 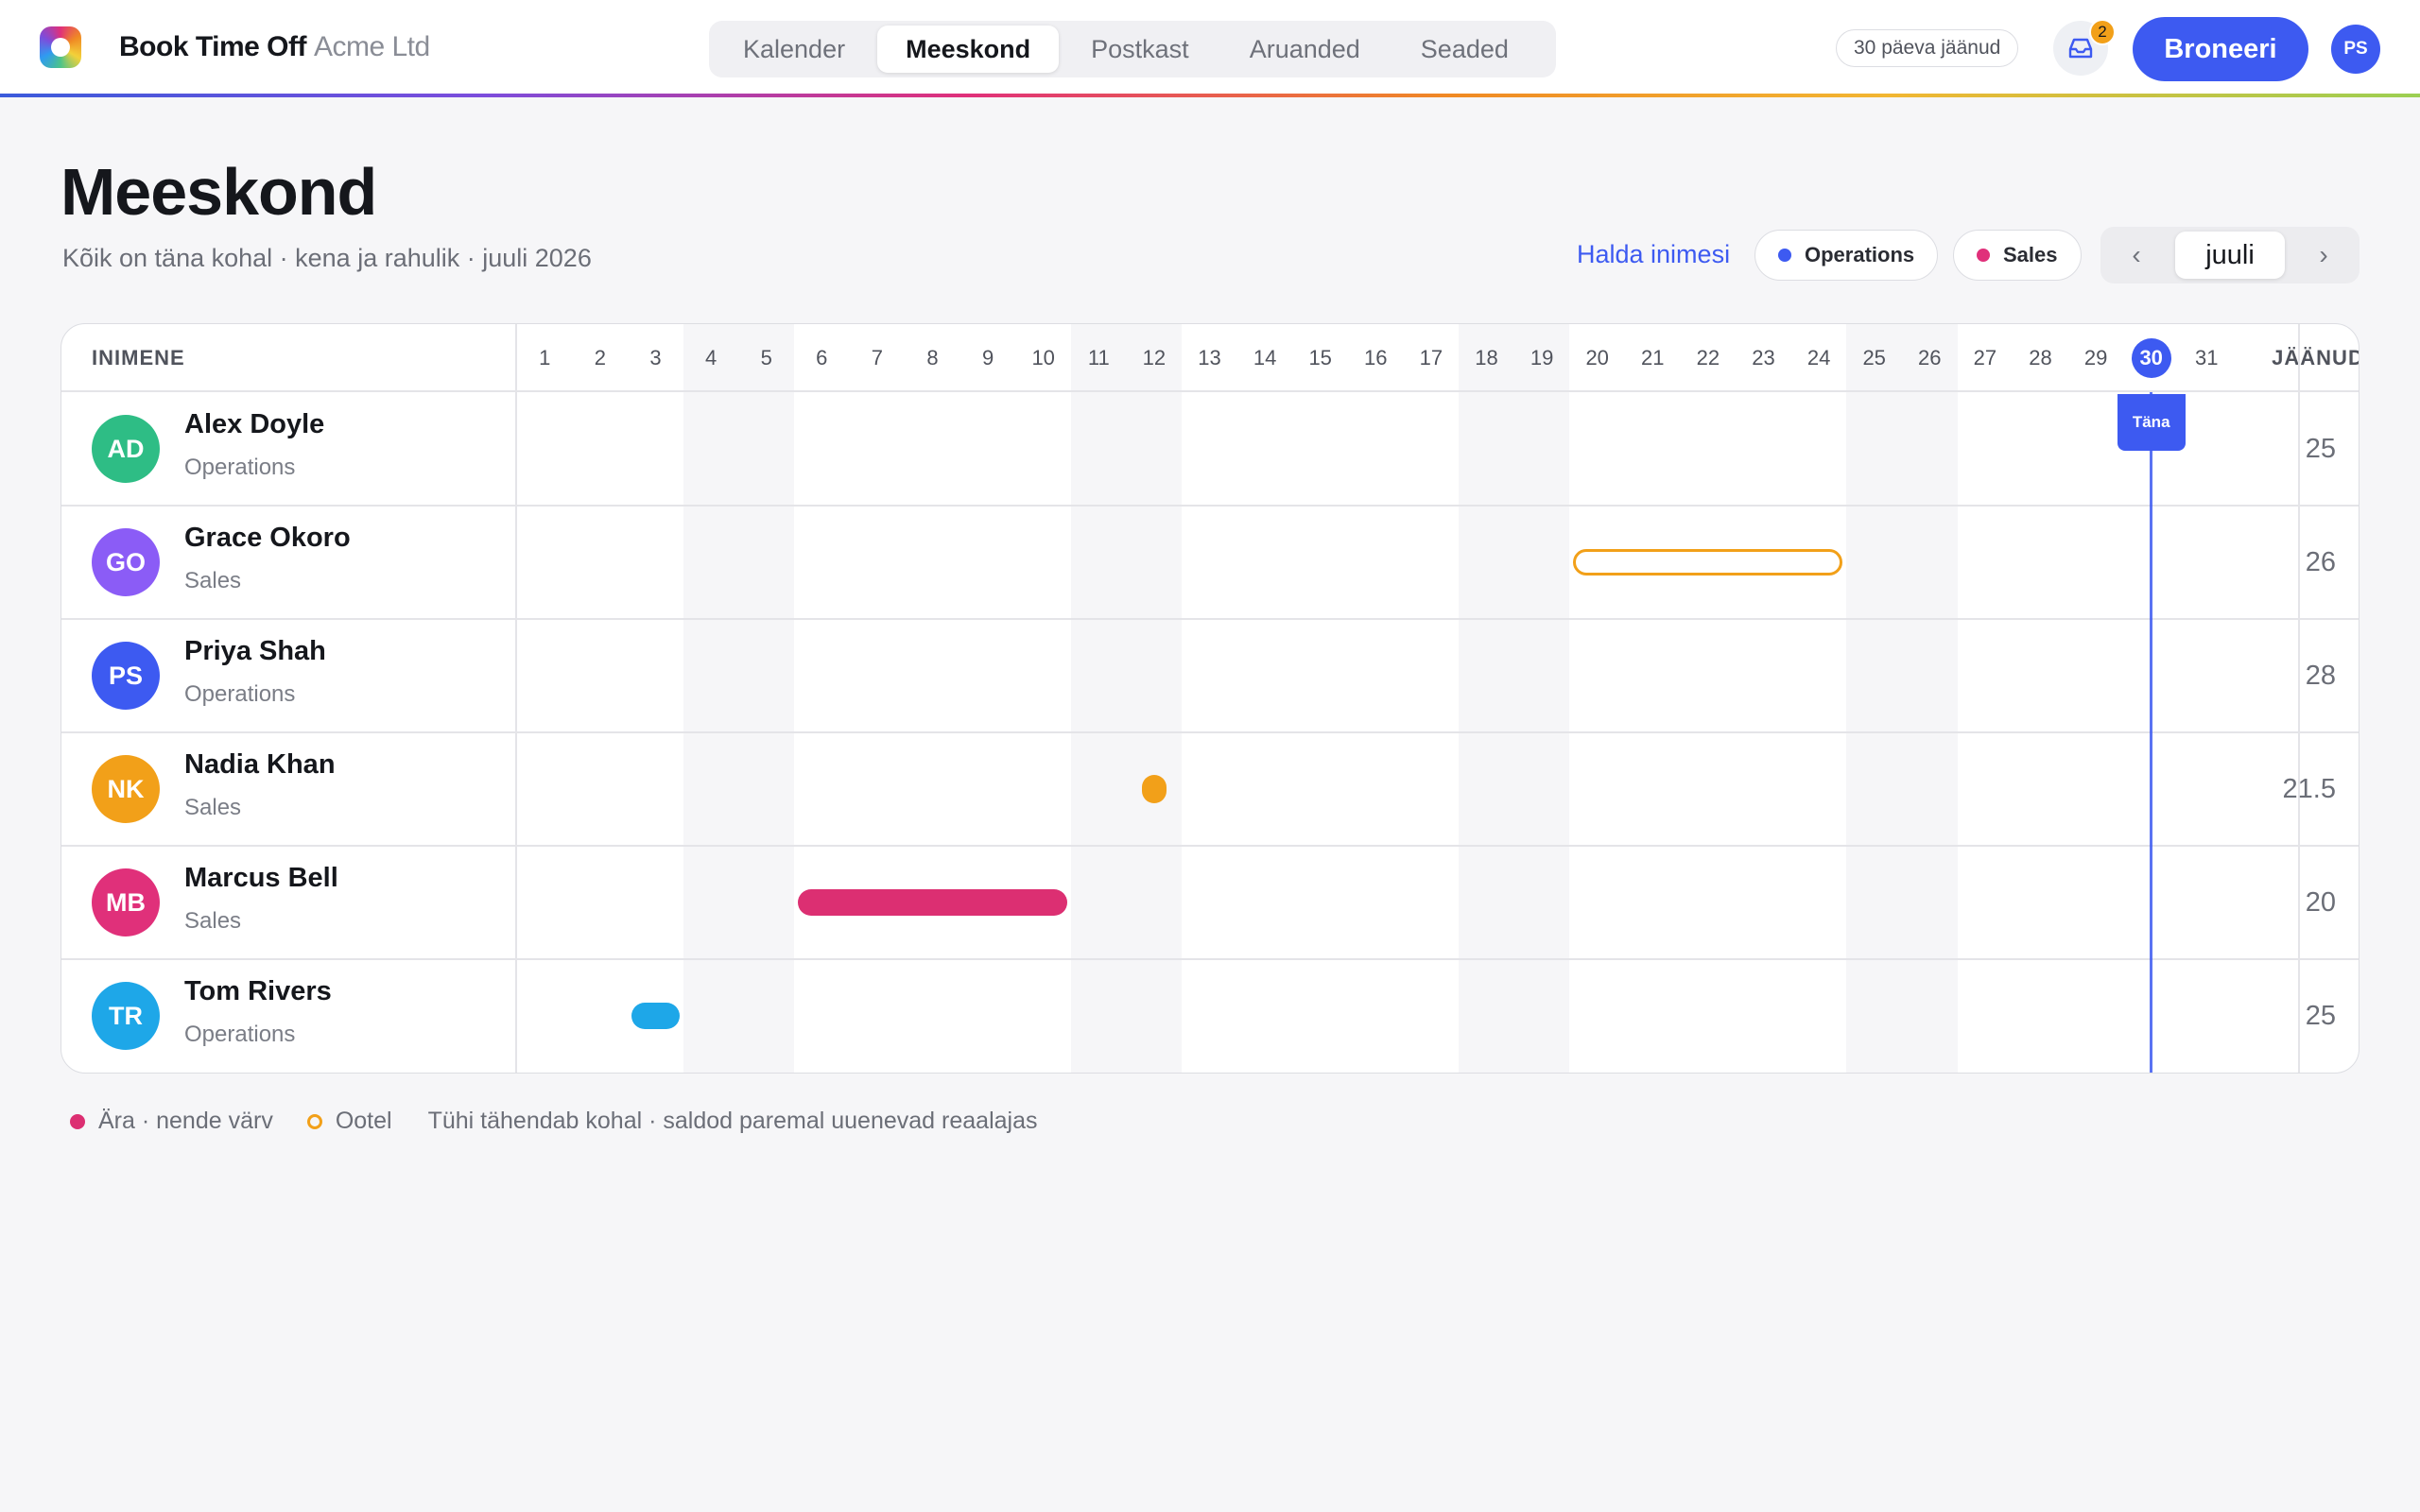 What do you see at coordinates (258, 991) in the screenshot?
I see `person-name: Tom Rivers` at bounding box center [258, 991].